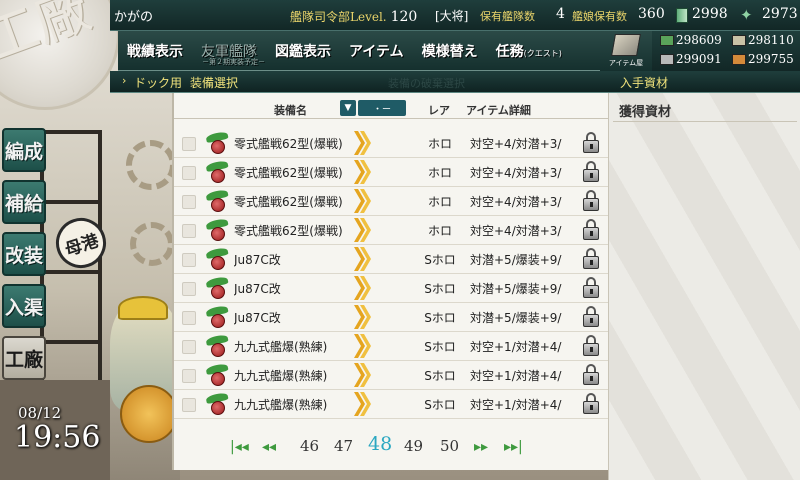  Describe the element at coordinates (599, 16) in the screenshot. I see `ship-count-label: 艦娘保有数` at that location.